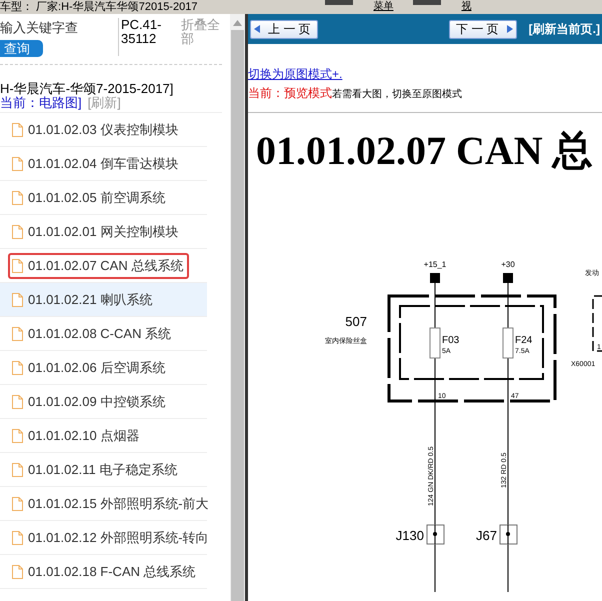  What do you see at coordinates (41, 103) in the screenshot?
I see `current-view-link: 当前：电路图]` at bounding box center [41, 103].